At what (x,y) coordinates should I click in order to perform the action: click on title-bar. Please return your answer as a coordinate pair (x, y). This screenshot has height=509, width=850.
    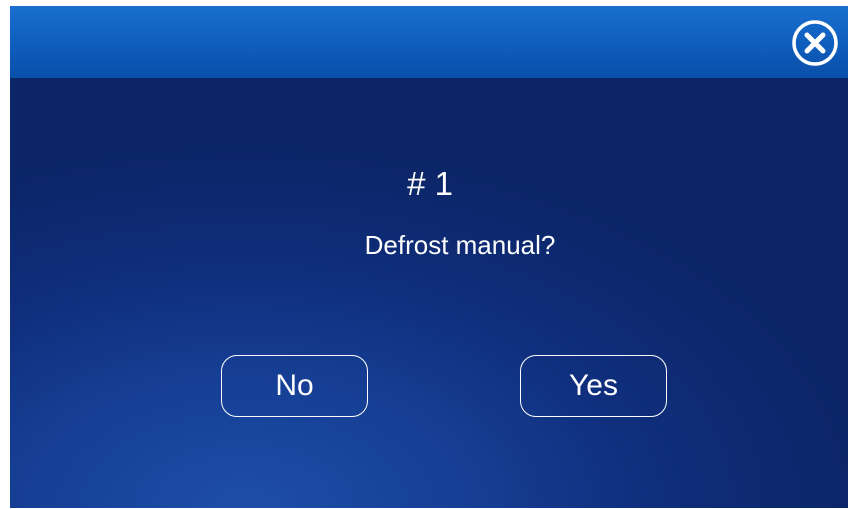
    Looking at the image, I should click on (429, 42).